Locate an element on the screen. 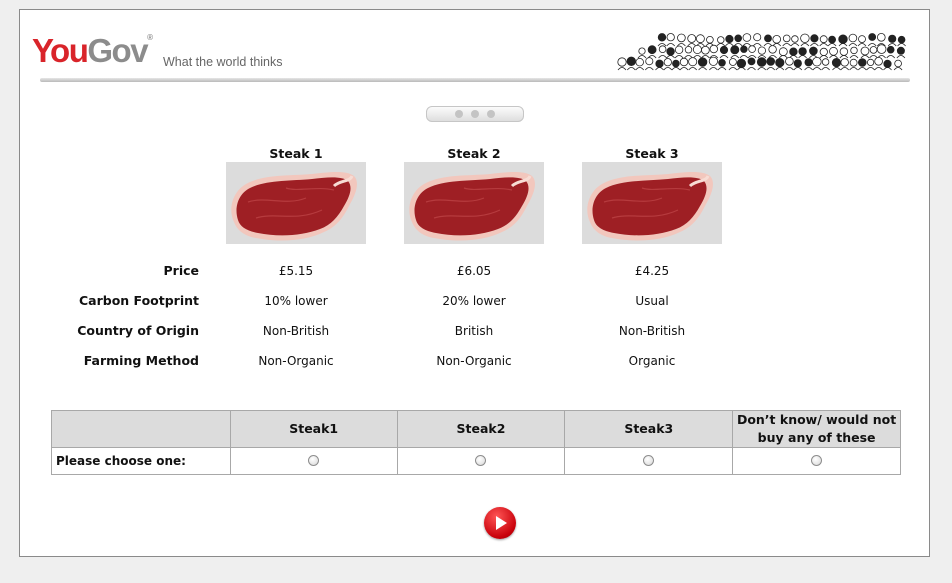  choice-header-steak3: Steak3 is located at coordinates (649, 429).